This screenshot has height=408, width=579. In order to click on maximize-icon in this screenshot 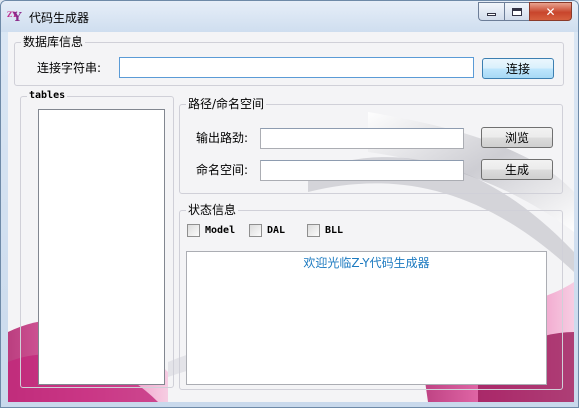, I will do `click(517, 11)`.